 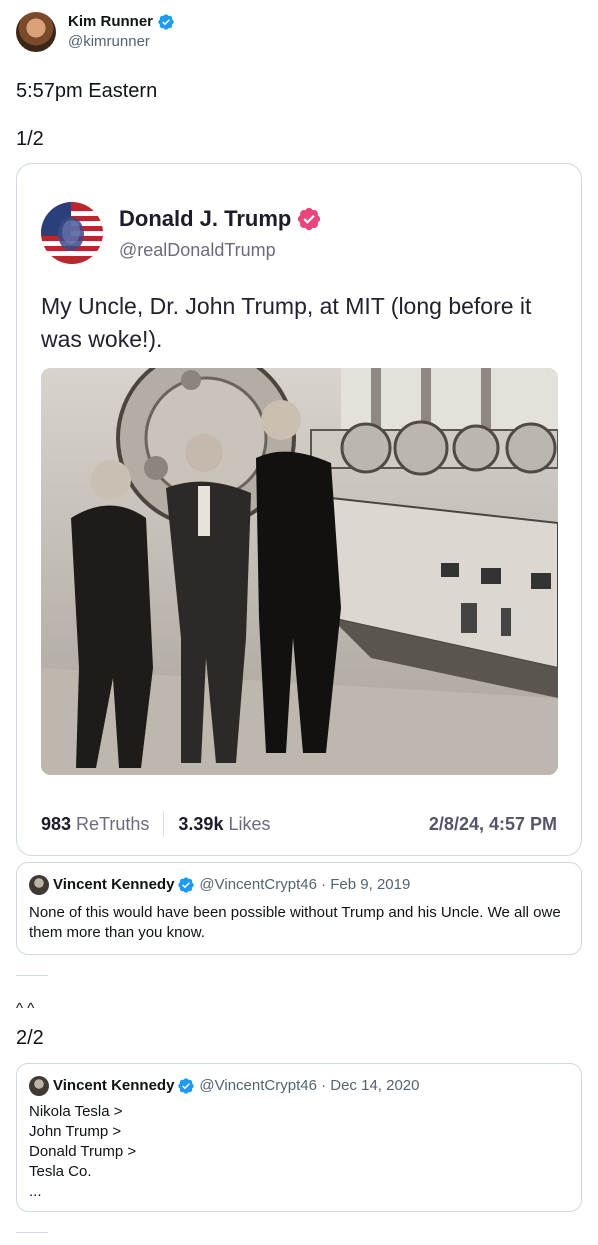 I want to click on author-name: Kim Runner, so click(x=110, y=22).